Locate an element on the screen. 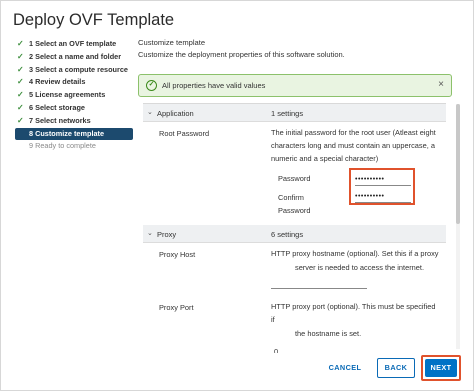  proxy-host-desc-2: server is needed to access the internet. is located at coordinates (359, 267).